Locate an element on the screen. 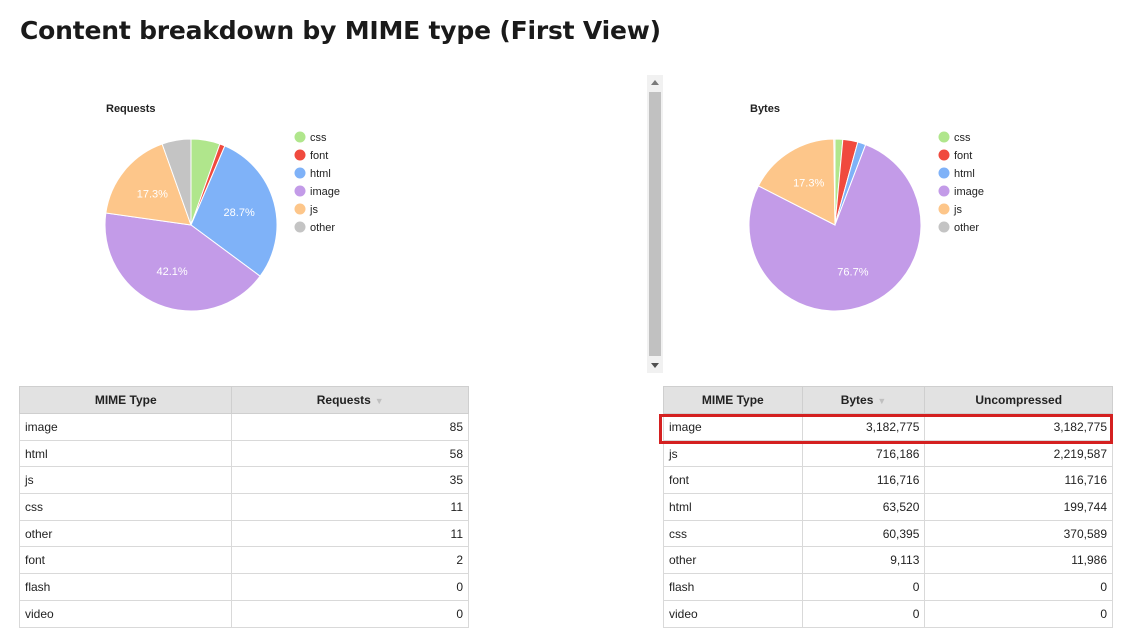 This screenshot has width=1123, height=636. table-row: css 60,395 370,589 is located at coordinates (888, 533).